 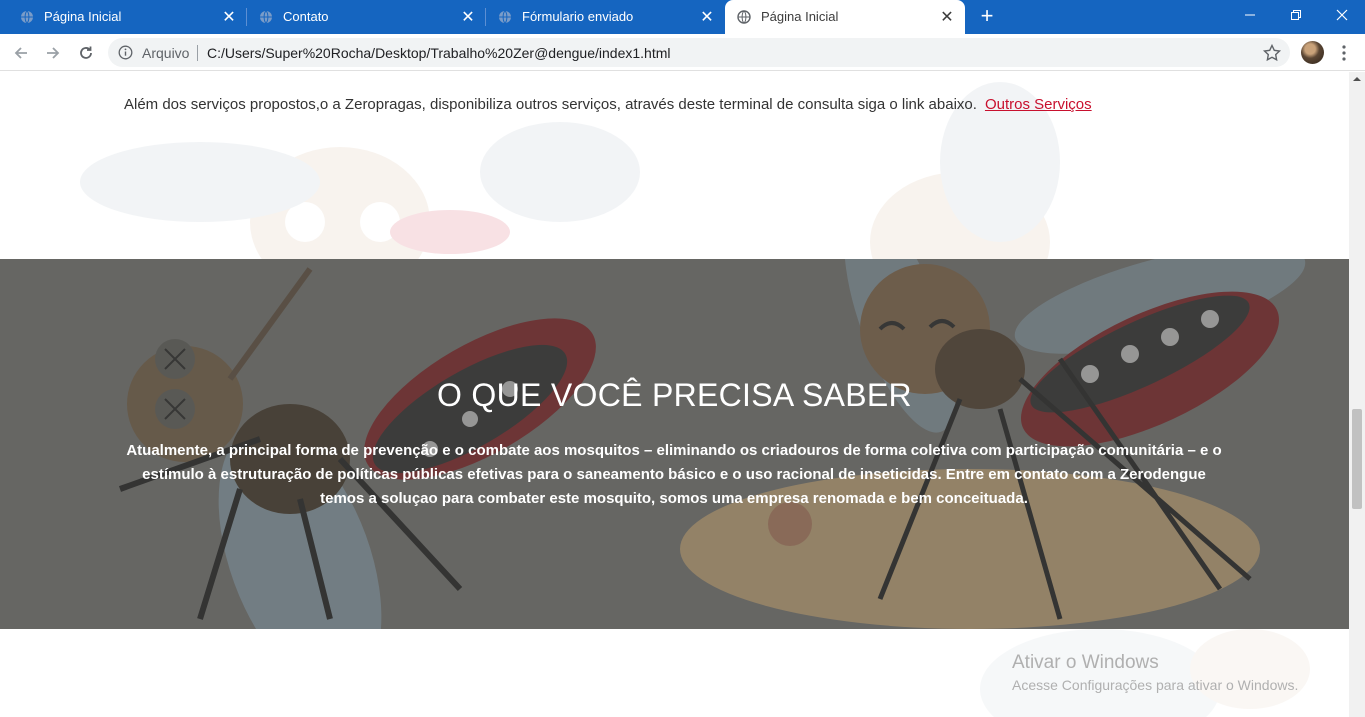 What do you see at coordinates (1038, 104) in the screenshot?
I see `outros-servicos-link: Outros Serviços` at bounding box center [1038, 104].